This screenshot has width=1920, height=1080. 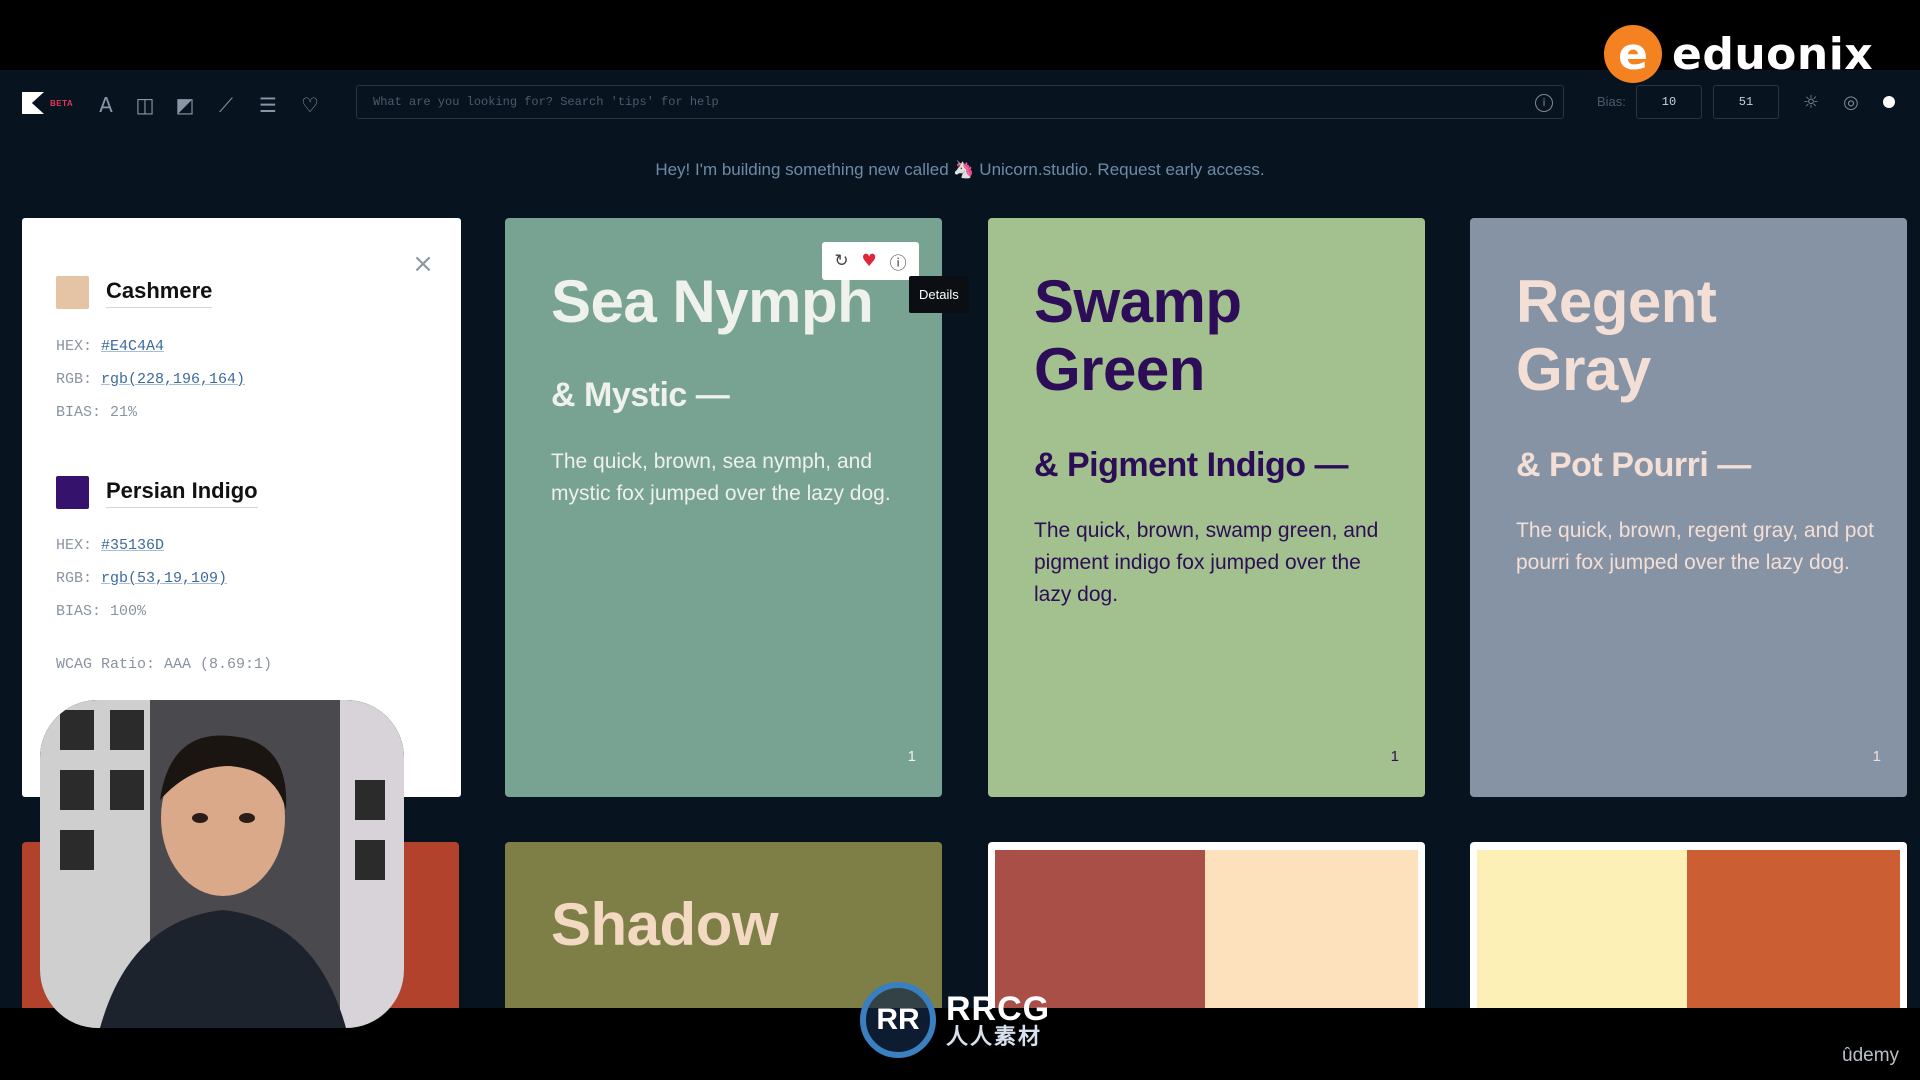 I want to click on color-name: Cashmere, so click(x=159, y=293).